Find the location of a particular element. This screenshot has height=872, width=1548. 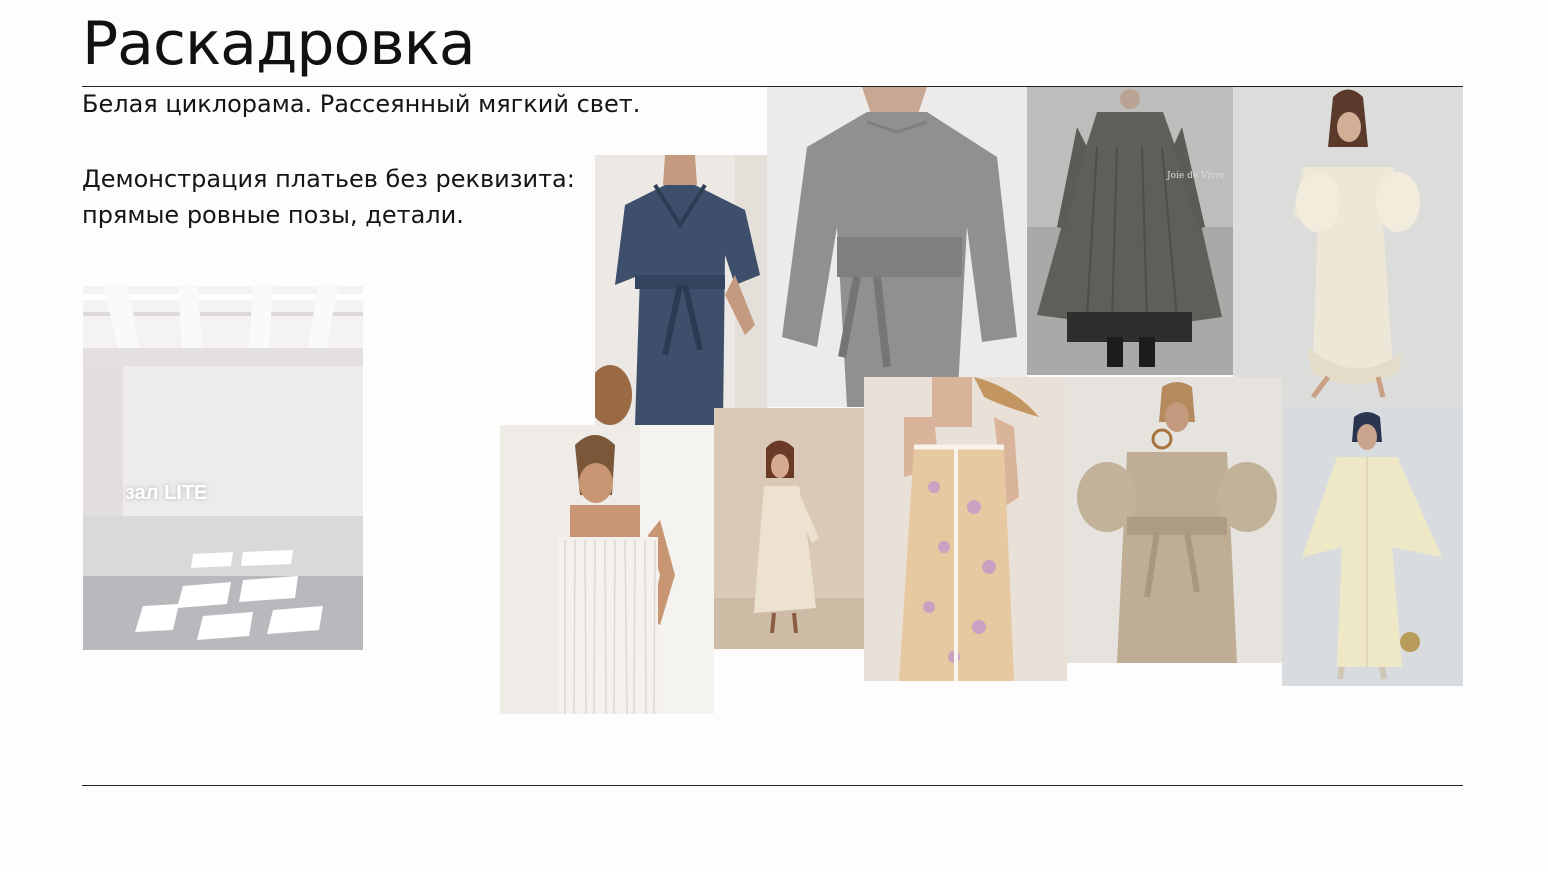

moodboard-photo-floral-slip-dress is located at coordinates (965, 529).